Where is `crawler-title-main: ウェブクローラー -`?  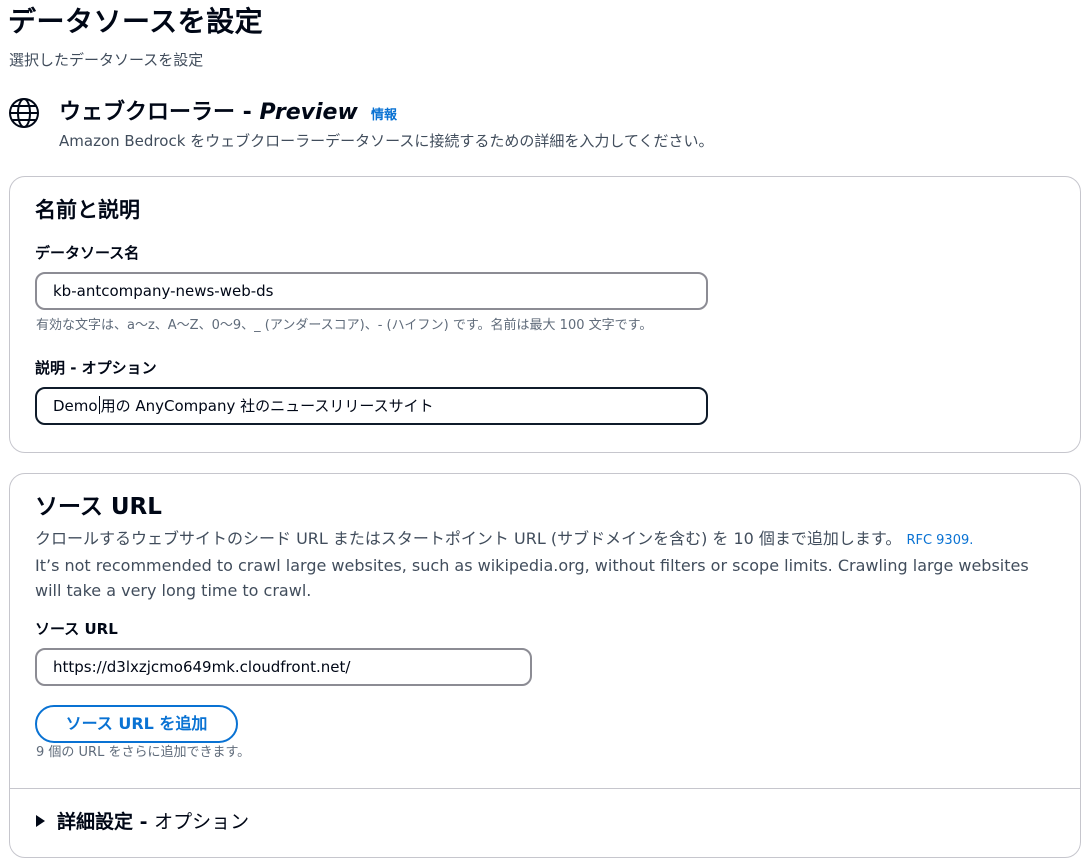
crawler-title-main: ウェブクローラー - is located at coordinates (159, 112).